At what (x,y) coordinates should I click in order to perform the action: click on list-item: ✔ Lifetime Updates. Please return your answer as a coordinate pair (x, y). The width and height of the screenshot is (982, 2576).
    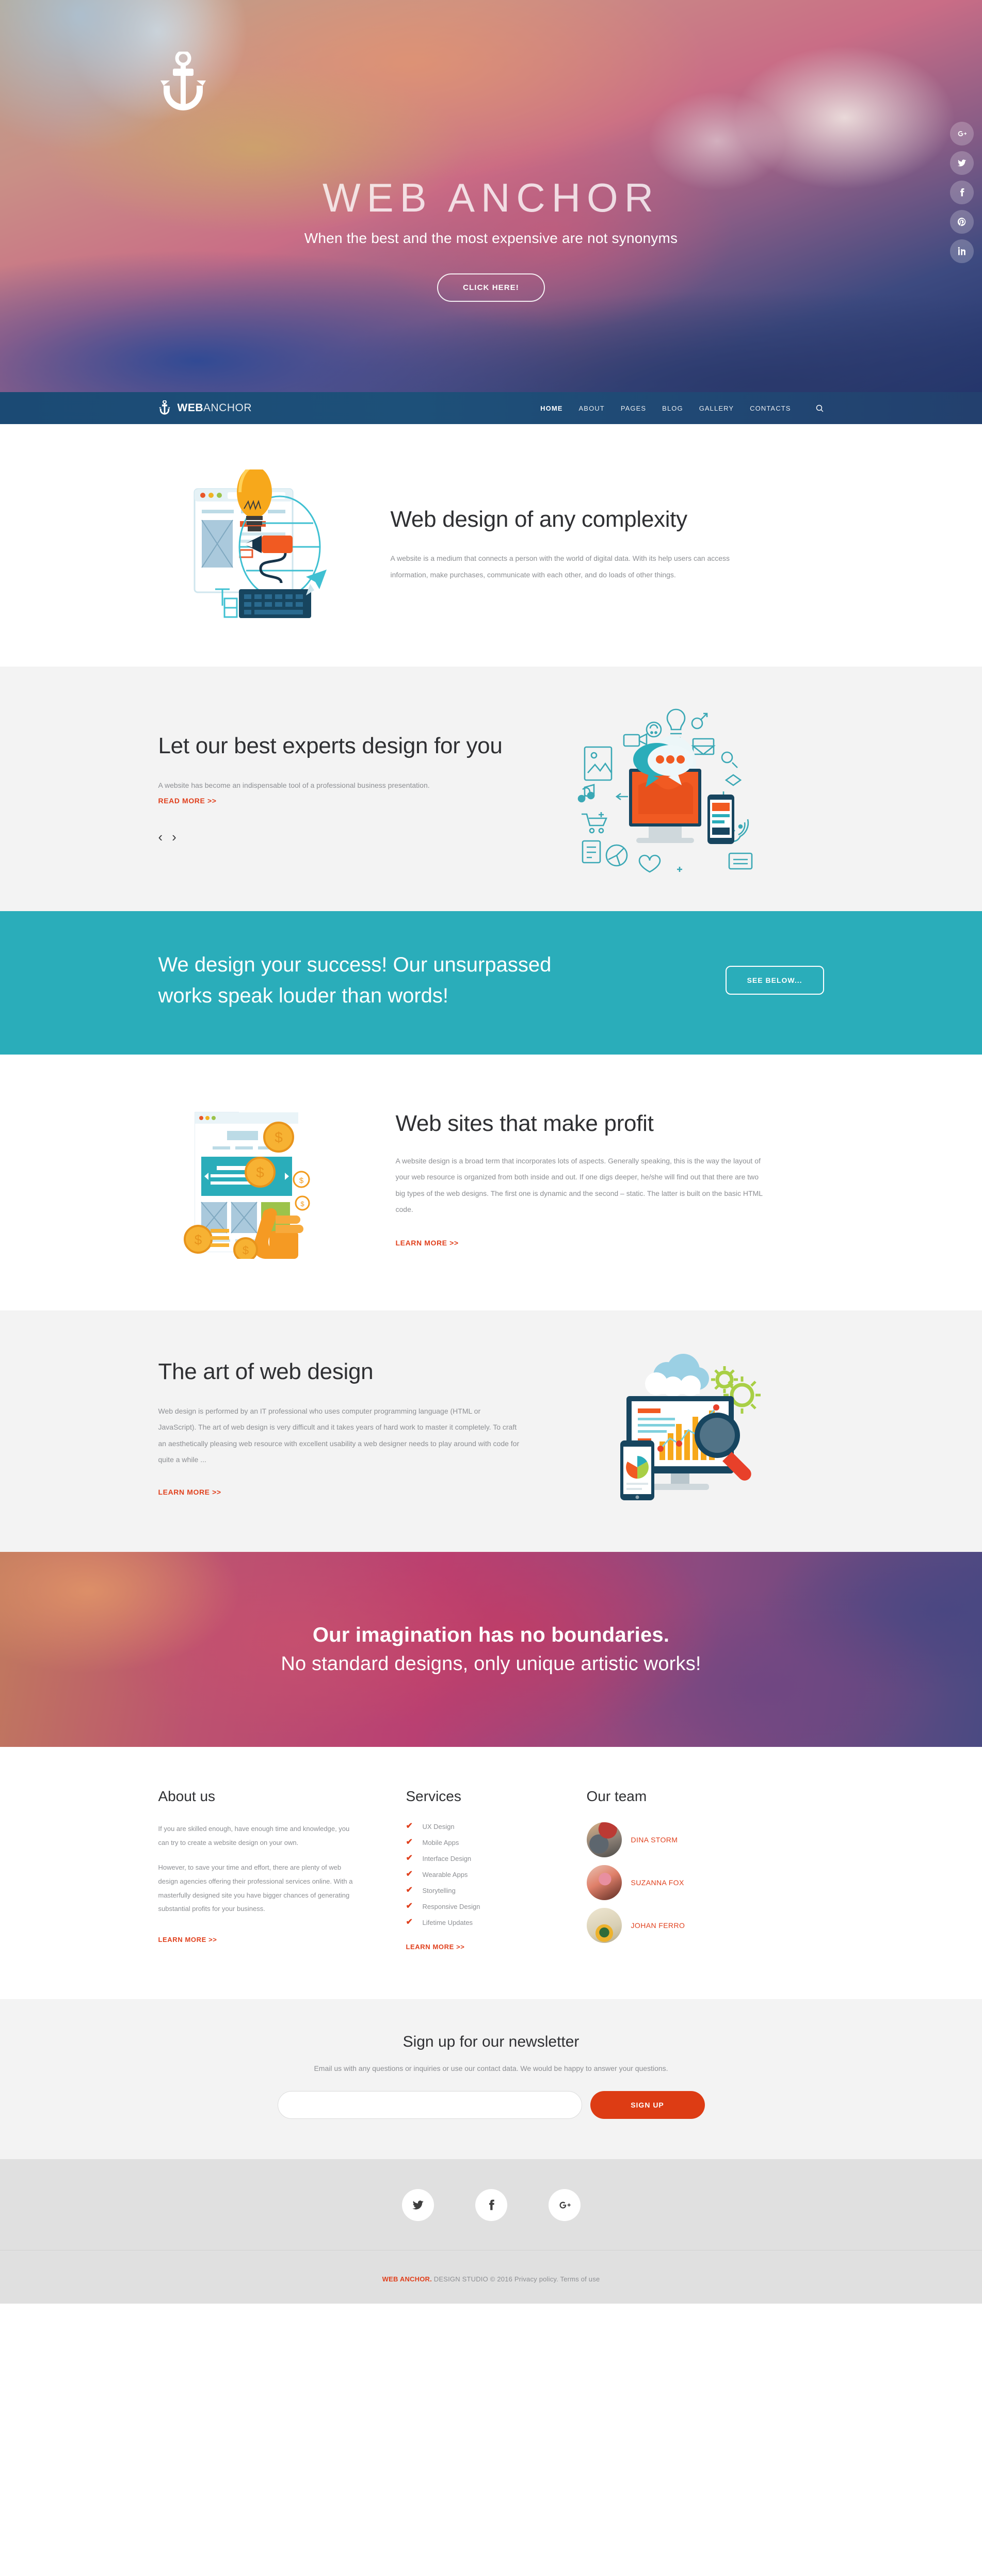
    Looking at the image, I should click on (491, 1922).